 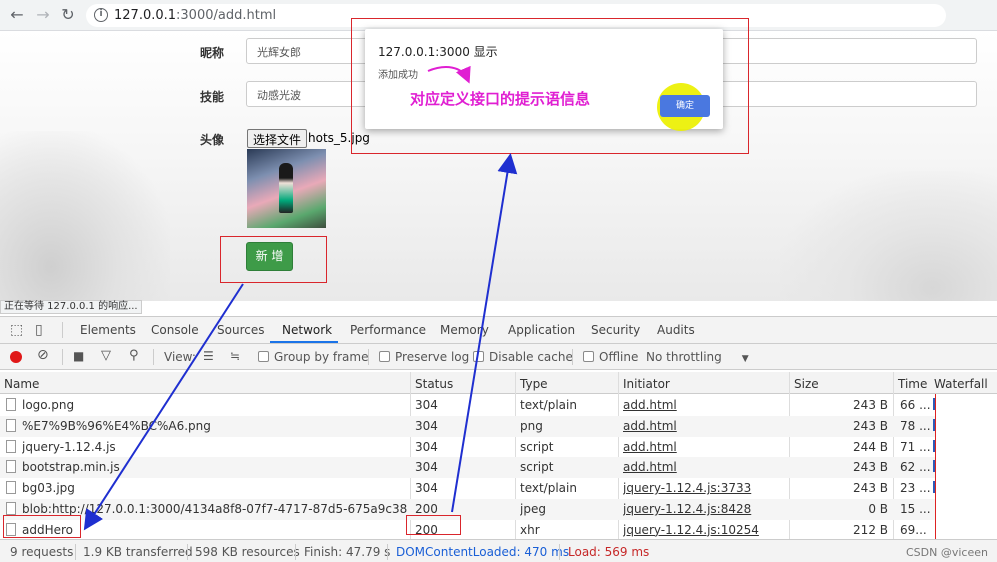 What do you see at coordinates (434, 384) in the screenshot?
I see `column-status: Status` at bounding box center [434, 384].